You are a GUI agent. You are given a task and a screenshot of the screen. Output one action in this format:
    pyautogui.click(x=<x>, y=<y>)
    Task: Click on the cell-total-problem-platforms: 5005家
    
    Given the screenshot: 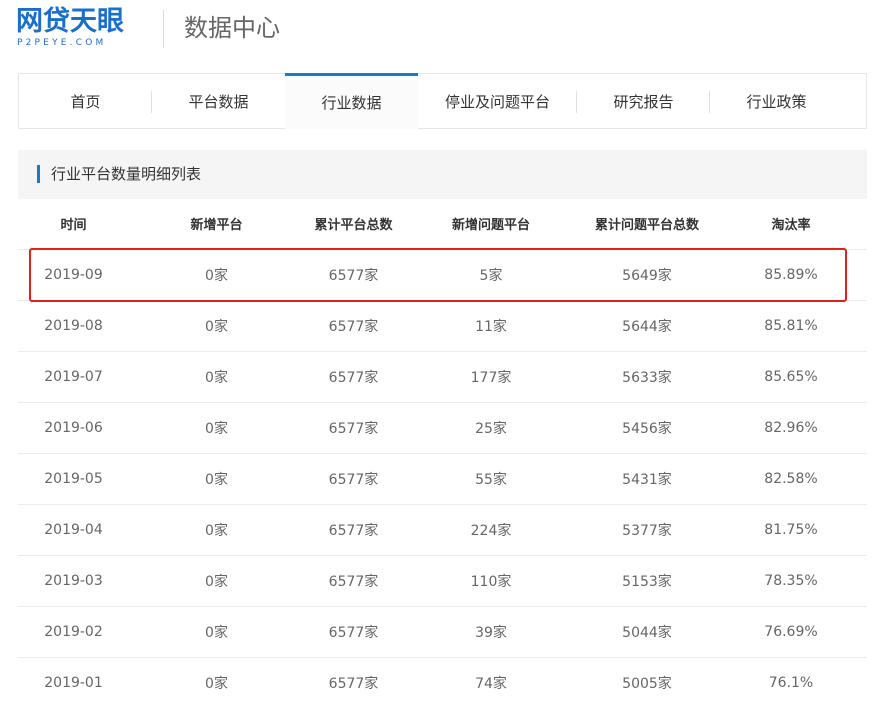 What is the action you would take?
    pyautogui.click(x=647, y=679)
    